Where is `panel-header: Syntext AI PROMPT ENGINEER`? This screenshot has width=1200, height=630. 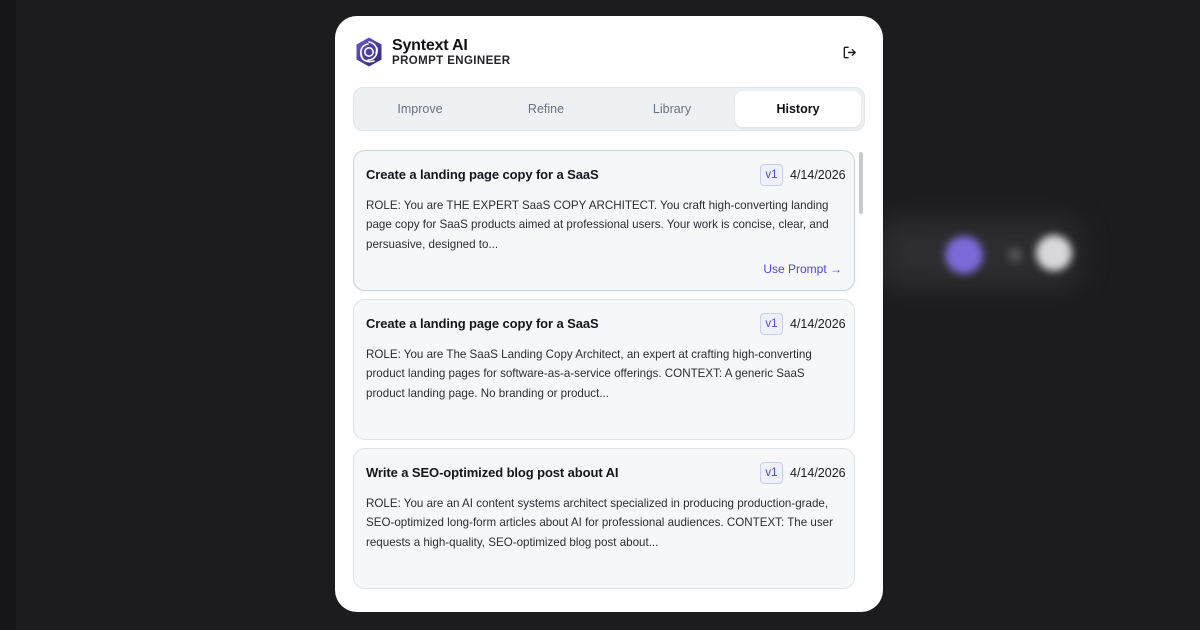
panel-header: Syntext AI PROMPT ENGINEER is located at coordinates (609, 52).